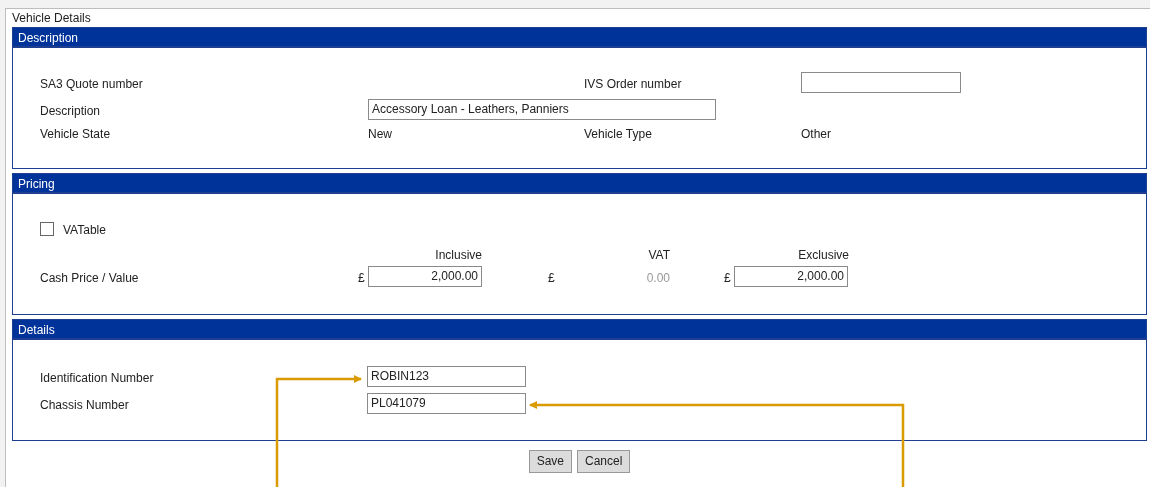 This screenshot has height=487, width=1150. I want to click on page-title: Vehicle Details, so click(52, 18).